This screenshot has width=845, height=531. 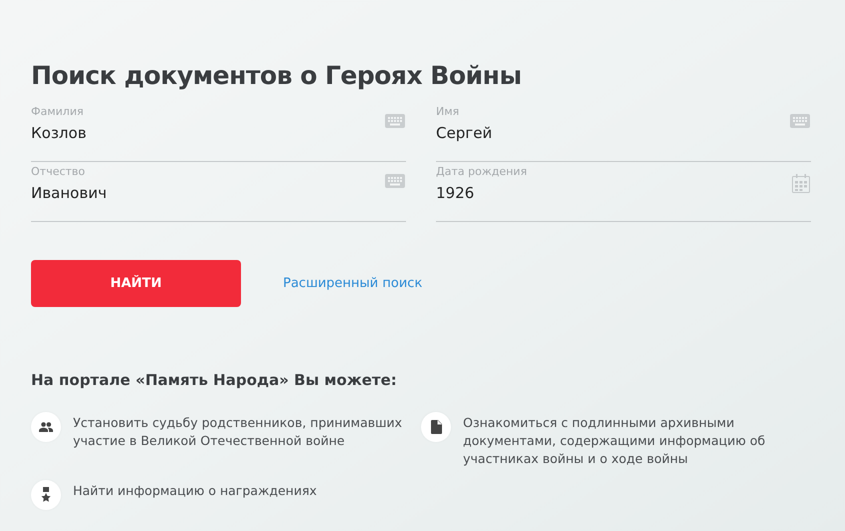 I want to click on field-value: Иванович, so click(x=69, y=193).